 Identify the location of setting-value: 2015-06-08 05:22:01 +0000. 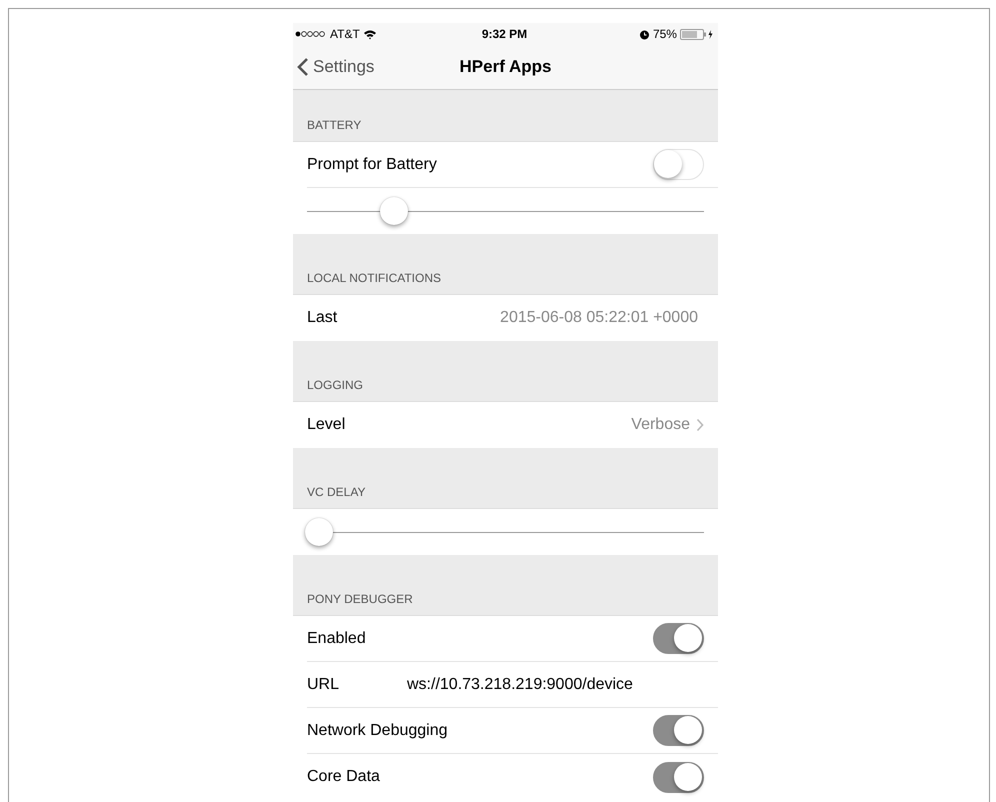
(599, 318).